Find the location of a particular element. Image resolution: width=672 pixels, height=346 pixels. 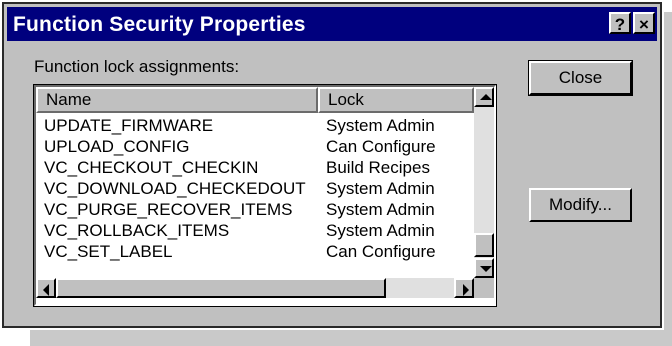

window-title: Function Security Properties is located at coordinates (159, 24).